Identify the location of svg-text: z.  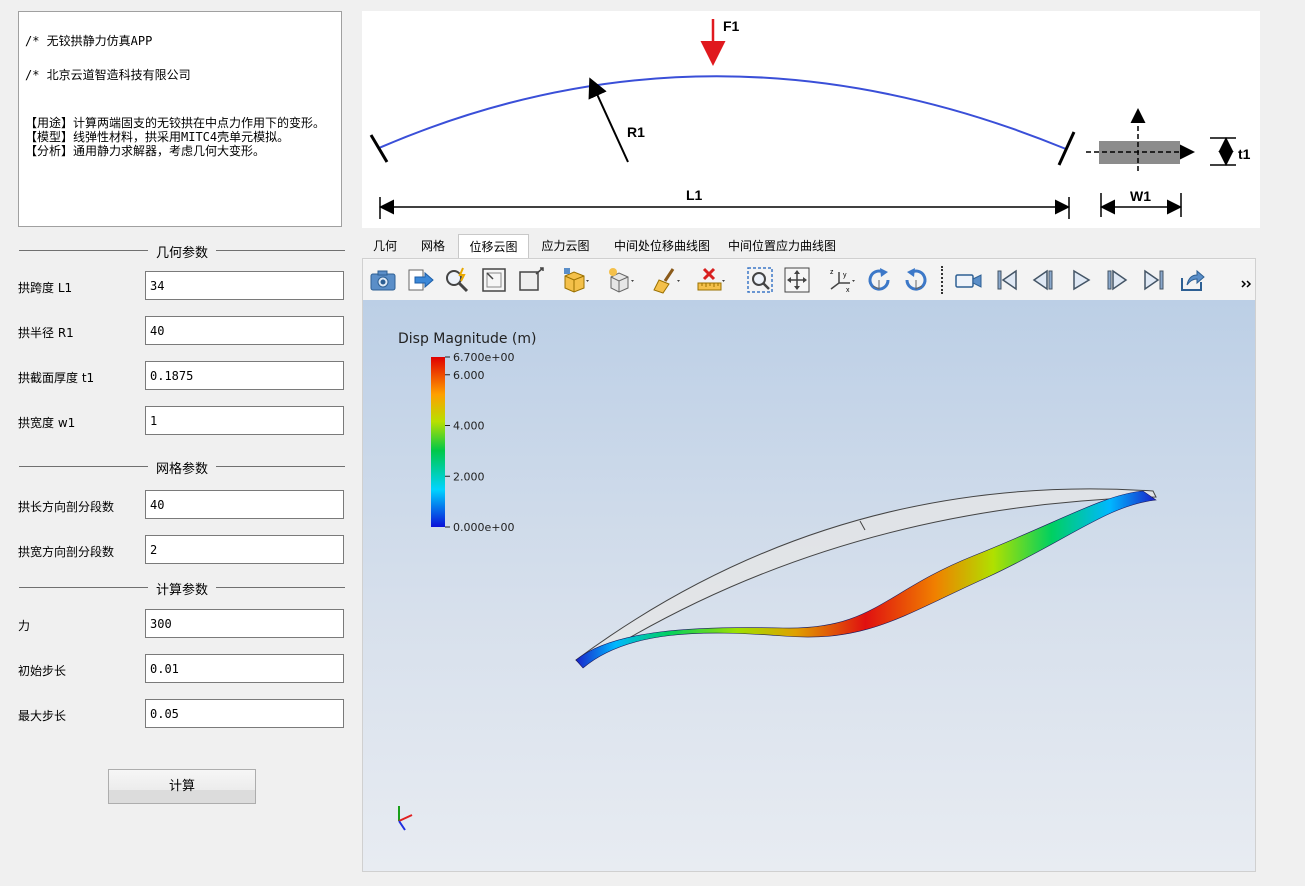
(832, 272).